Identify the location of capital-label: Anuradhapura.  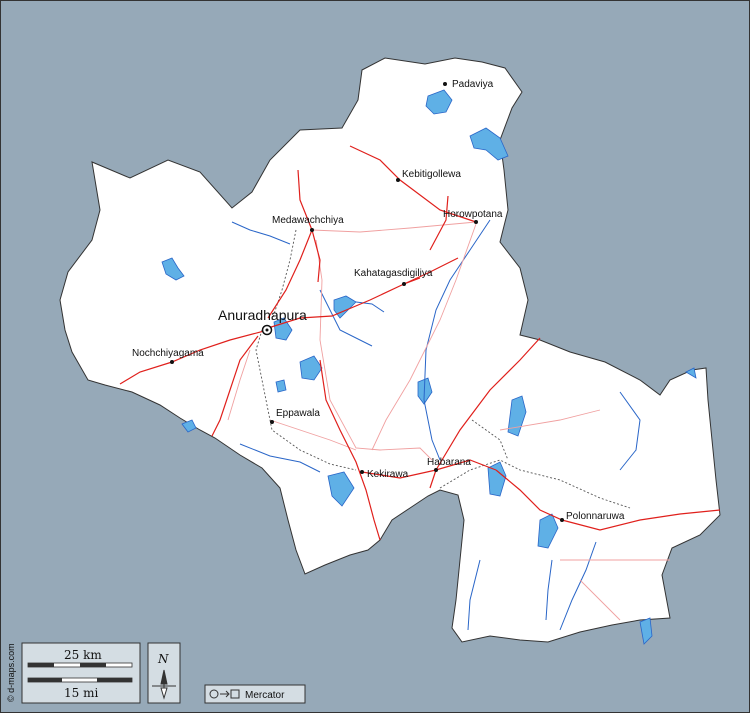
(262, 315).